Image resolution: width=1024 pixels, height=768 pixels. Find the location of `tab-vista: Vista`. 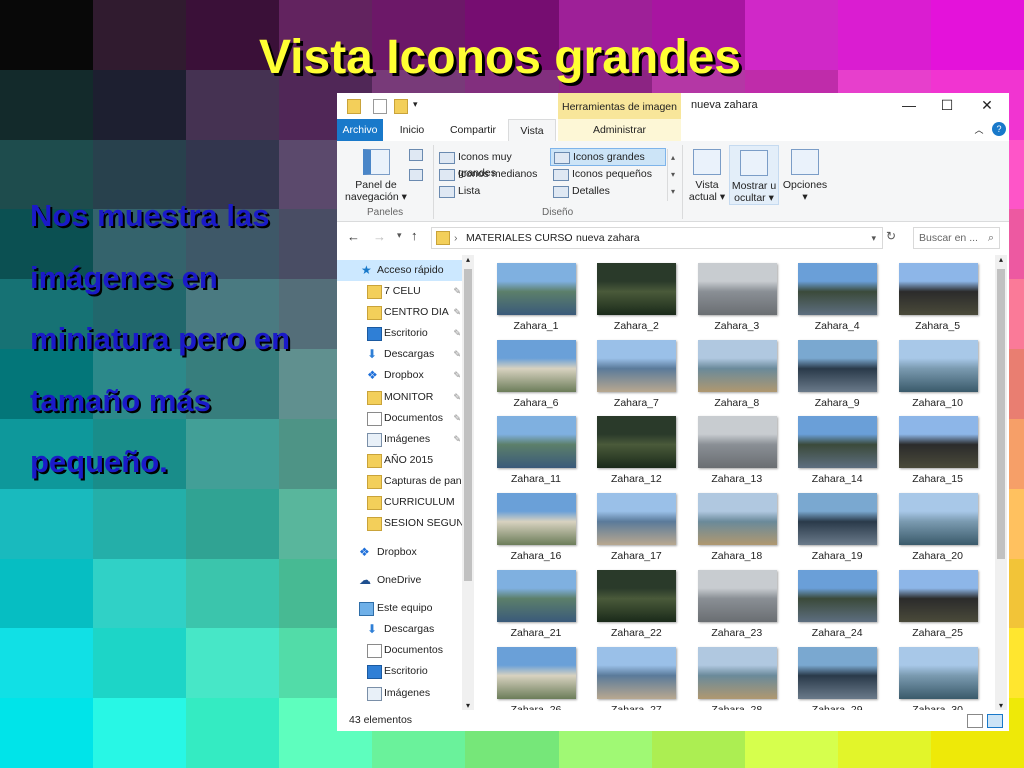

tab-vista: Vista is located at coordinates (532, 130).